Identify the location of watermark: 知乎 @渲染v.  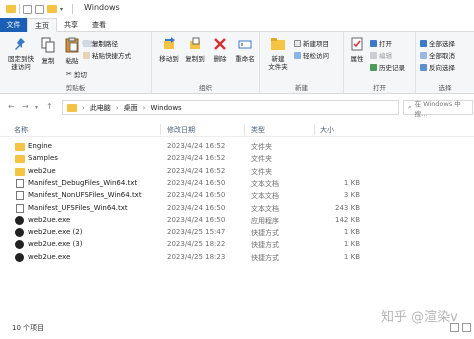
(419, 317).